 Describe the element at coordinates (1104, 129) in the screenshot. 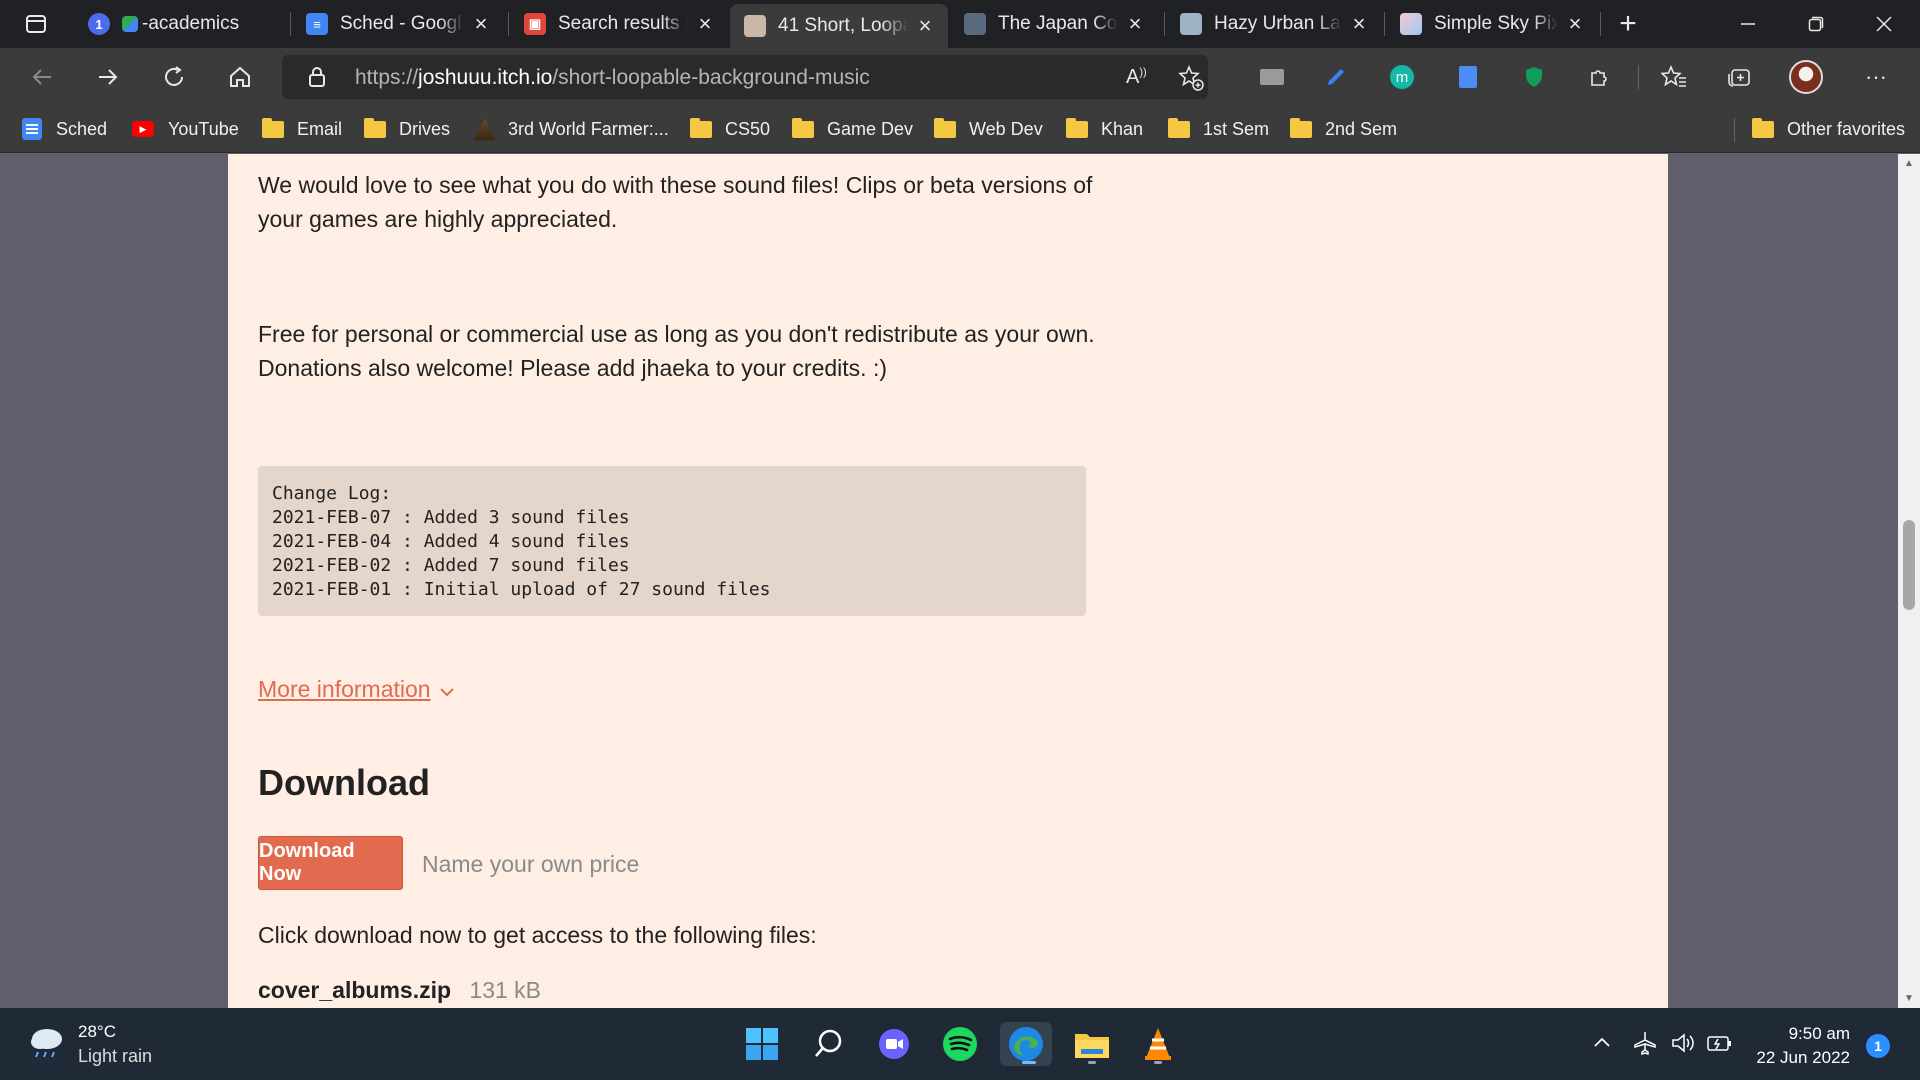

I see `favorite-khan: Khan` at that location.